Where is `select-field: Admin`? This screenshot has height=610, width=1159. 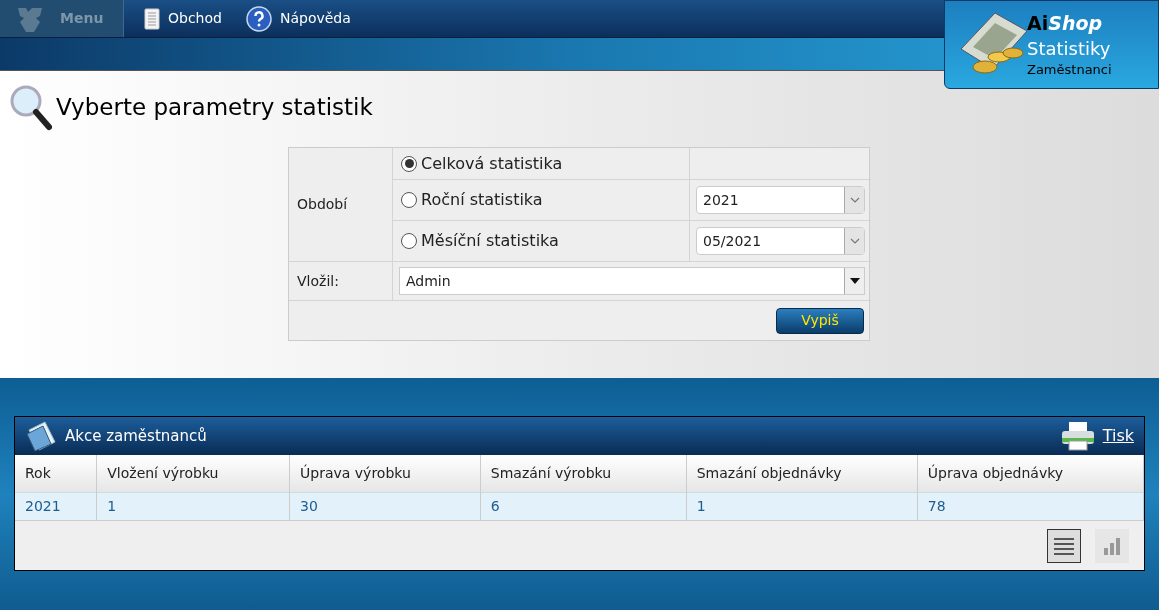
select-field: Admin is located at coordinates (632, 281).